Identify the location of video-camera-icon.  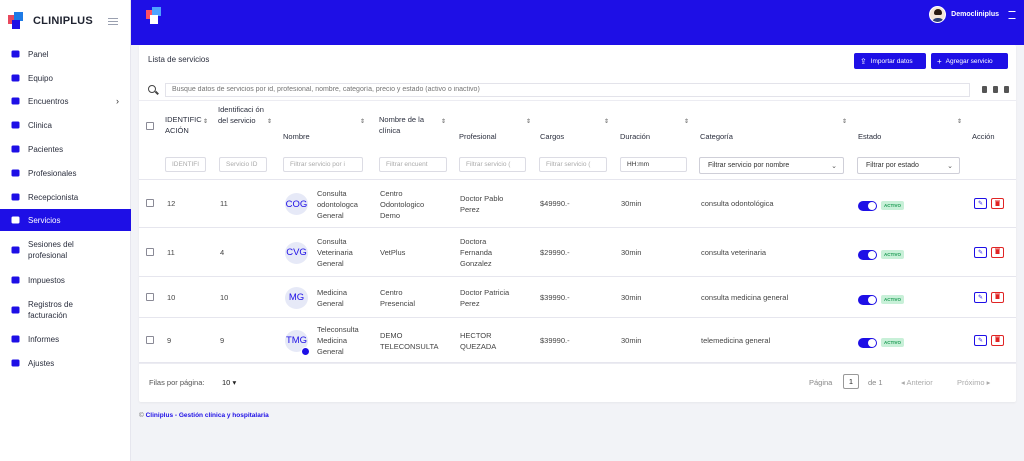
(305, 351).